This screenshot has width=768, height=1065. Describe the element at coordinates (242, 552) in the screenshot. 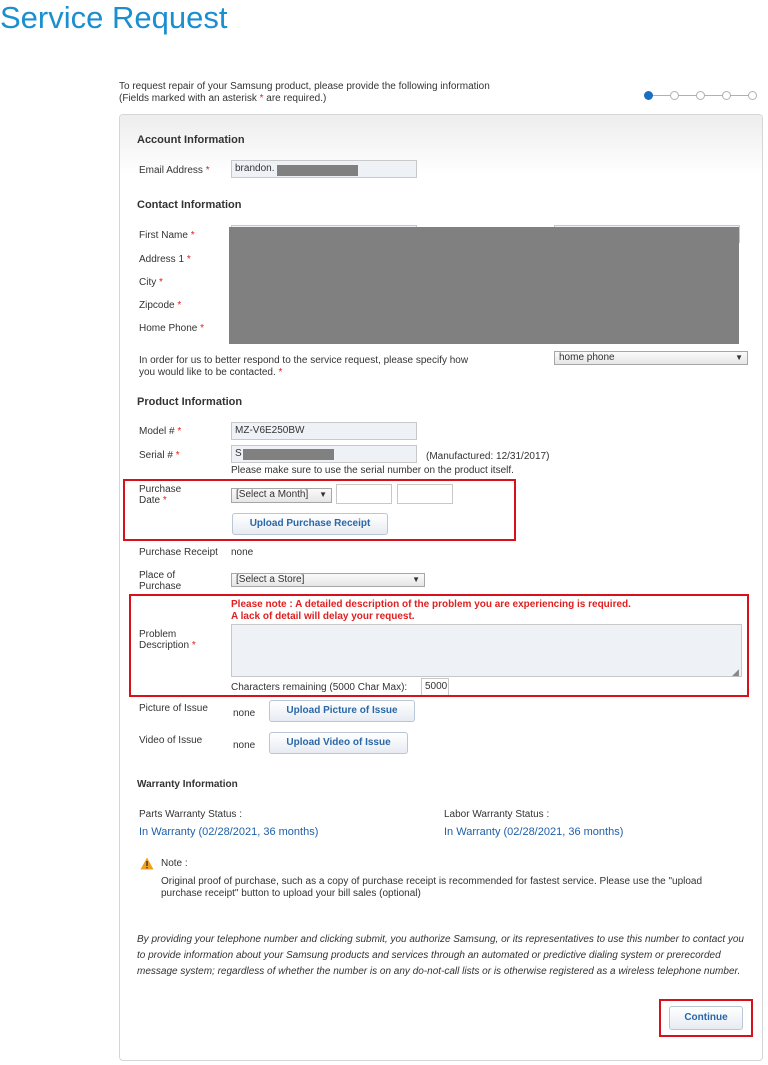

I see `purchase-receipt-value: none` at that location.